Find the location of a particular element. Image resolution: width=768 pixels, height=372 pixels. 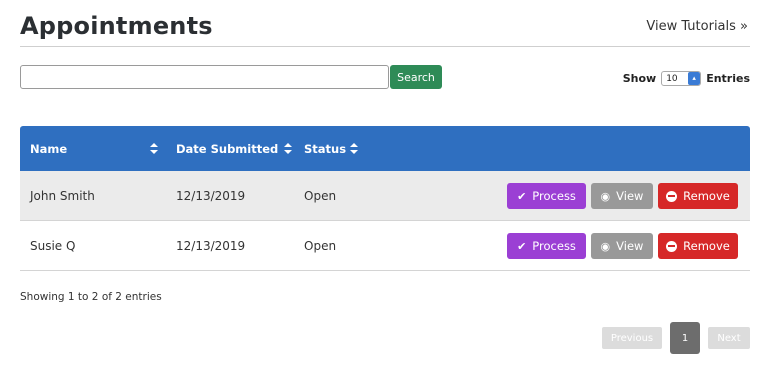

cell-name: John Smith is located at coordinates (62, 196).